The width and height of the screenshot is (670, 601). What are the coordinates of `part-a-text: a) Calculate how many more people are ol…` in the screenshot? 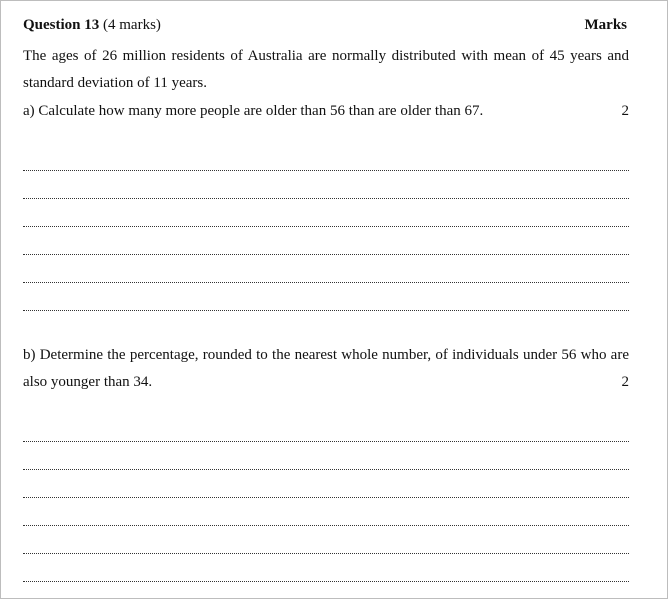 It's located at (253, 111).